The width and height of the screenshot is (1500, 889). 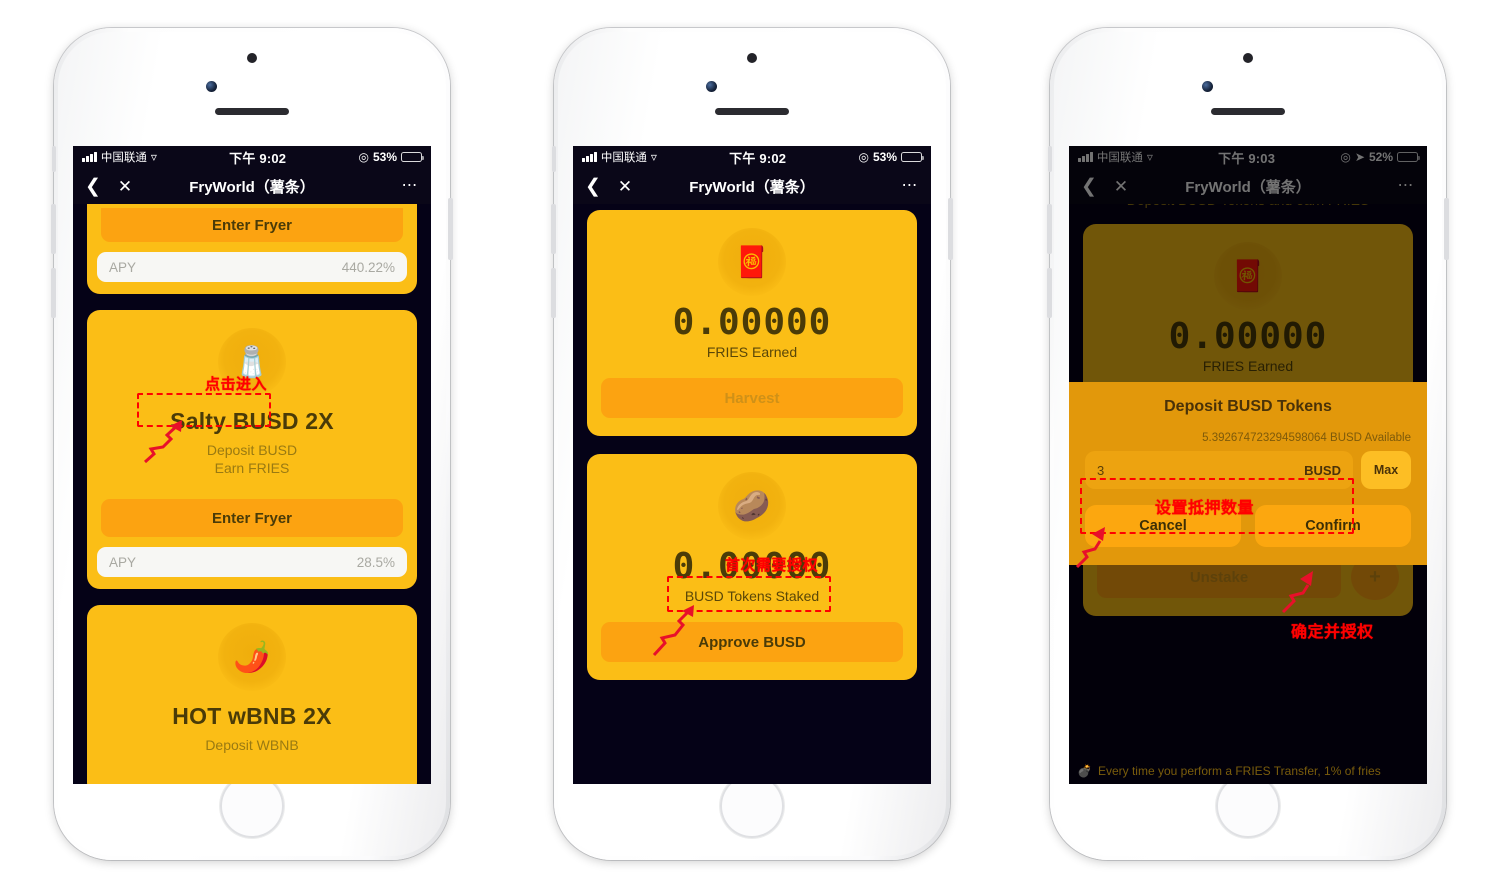 I want to click on apy-row-partial: APY 440.22%, so click(x=252, y=267).